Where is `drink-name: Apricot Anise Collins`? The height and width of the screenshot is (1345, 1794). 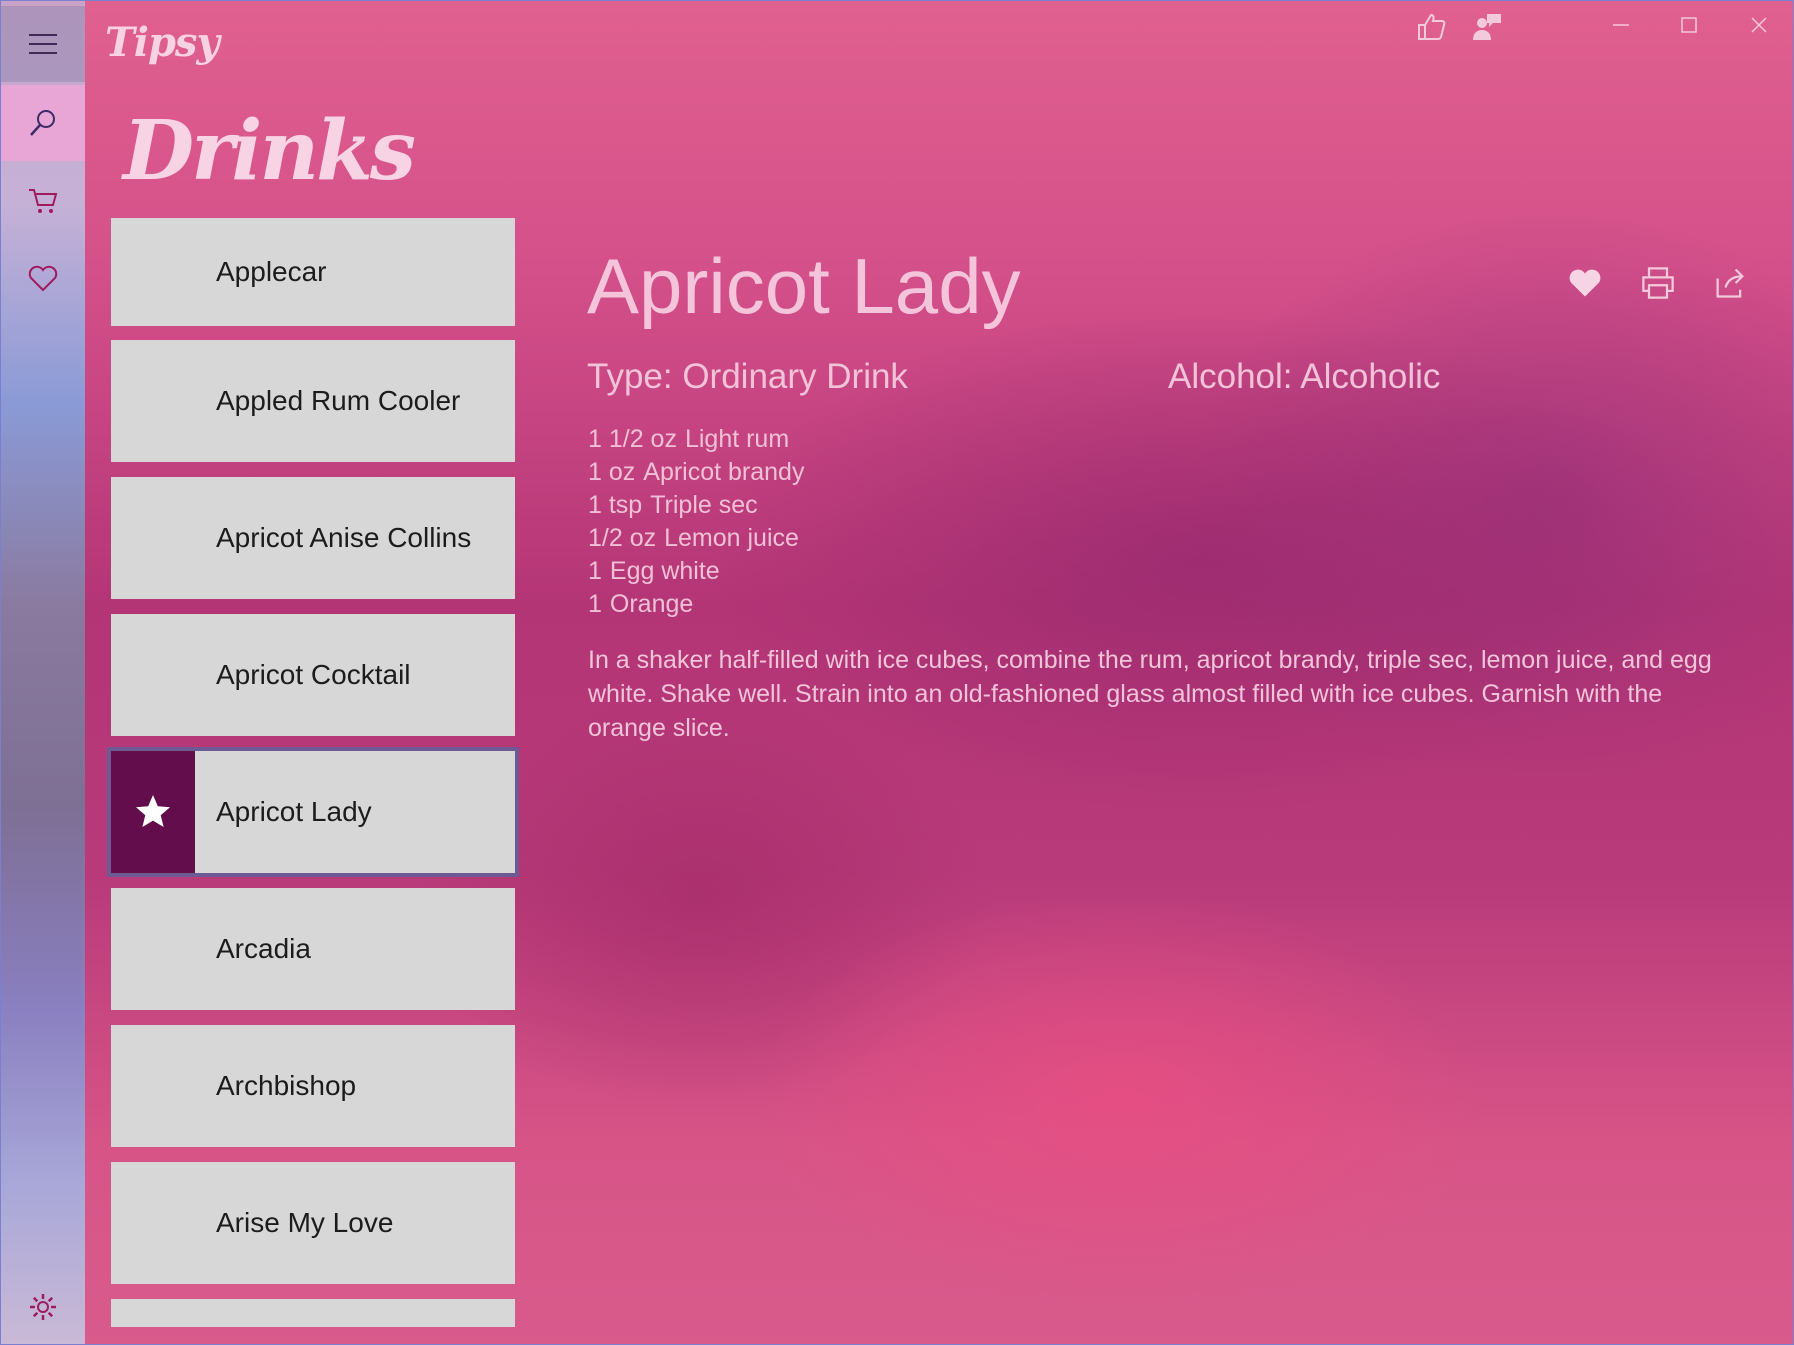 drink-name: Apricot Anise Collins is located at coordinates (344, 537).